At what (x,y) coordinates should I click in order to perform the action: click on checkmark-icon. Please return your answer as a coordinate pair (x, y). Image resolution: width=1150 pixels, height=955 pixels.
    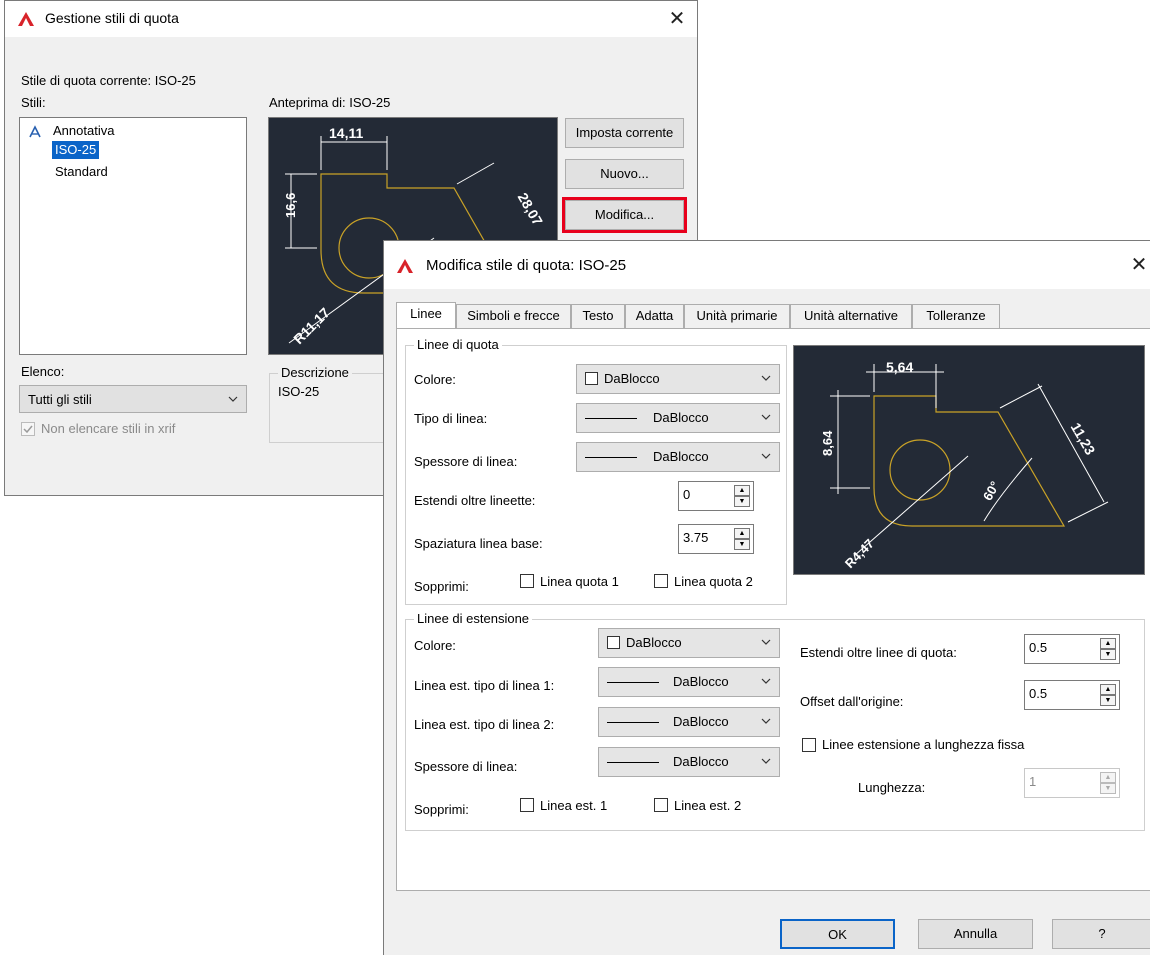
    Looking at the image, I should click on (28, 429).